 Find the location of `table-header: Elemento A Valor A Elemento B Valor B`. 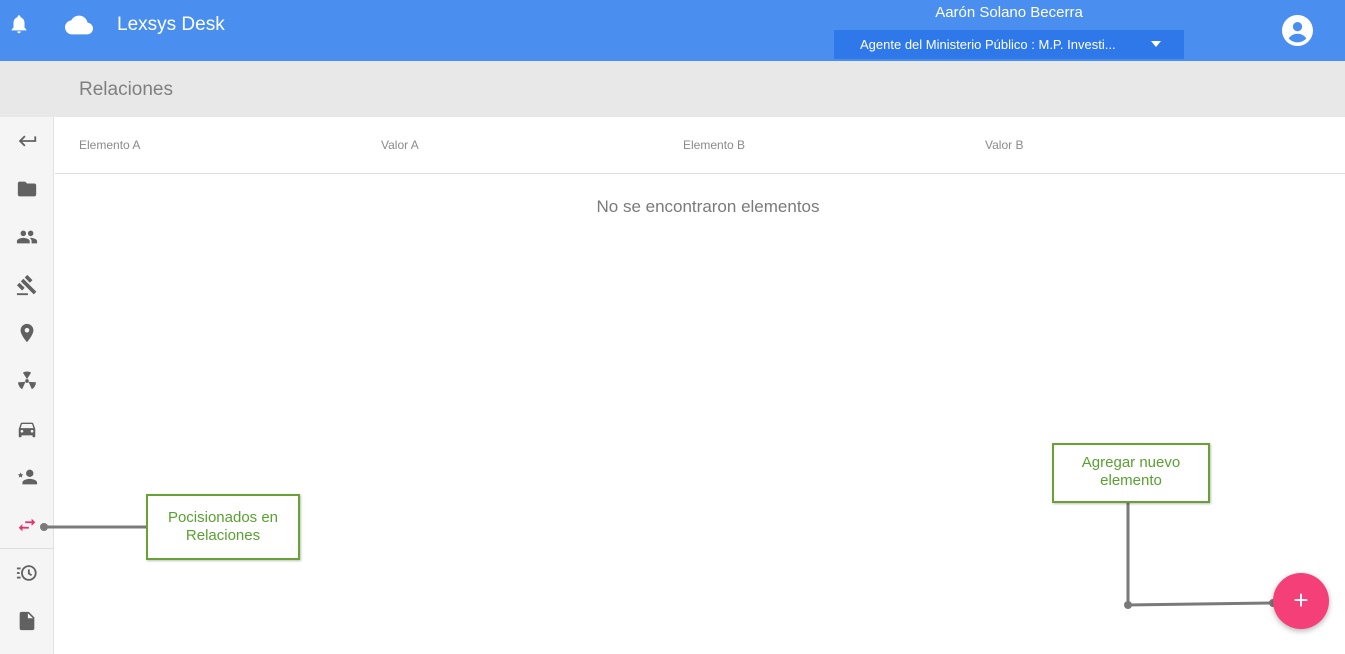

table-header: Elemento A Valor A Elemento B Valor B is located at coordinates (700, 145).